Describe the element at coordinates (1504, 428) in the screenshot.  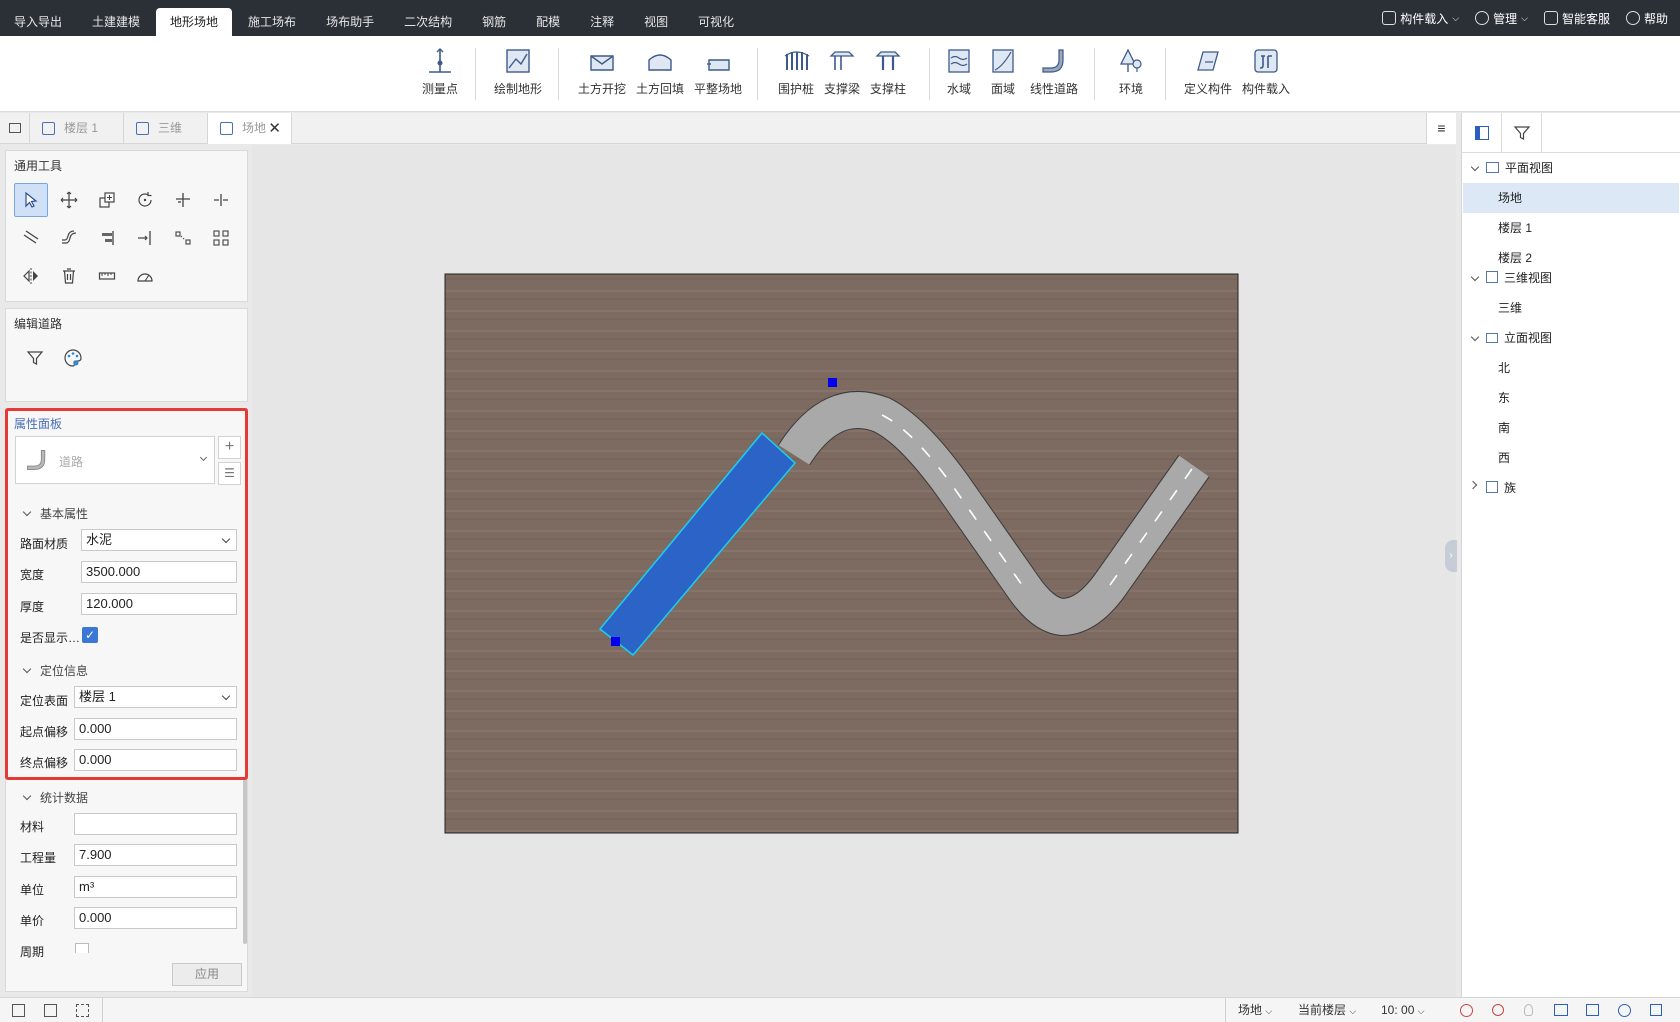
I see `tree-item-south: 南` at that location.